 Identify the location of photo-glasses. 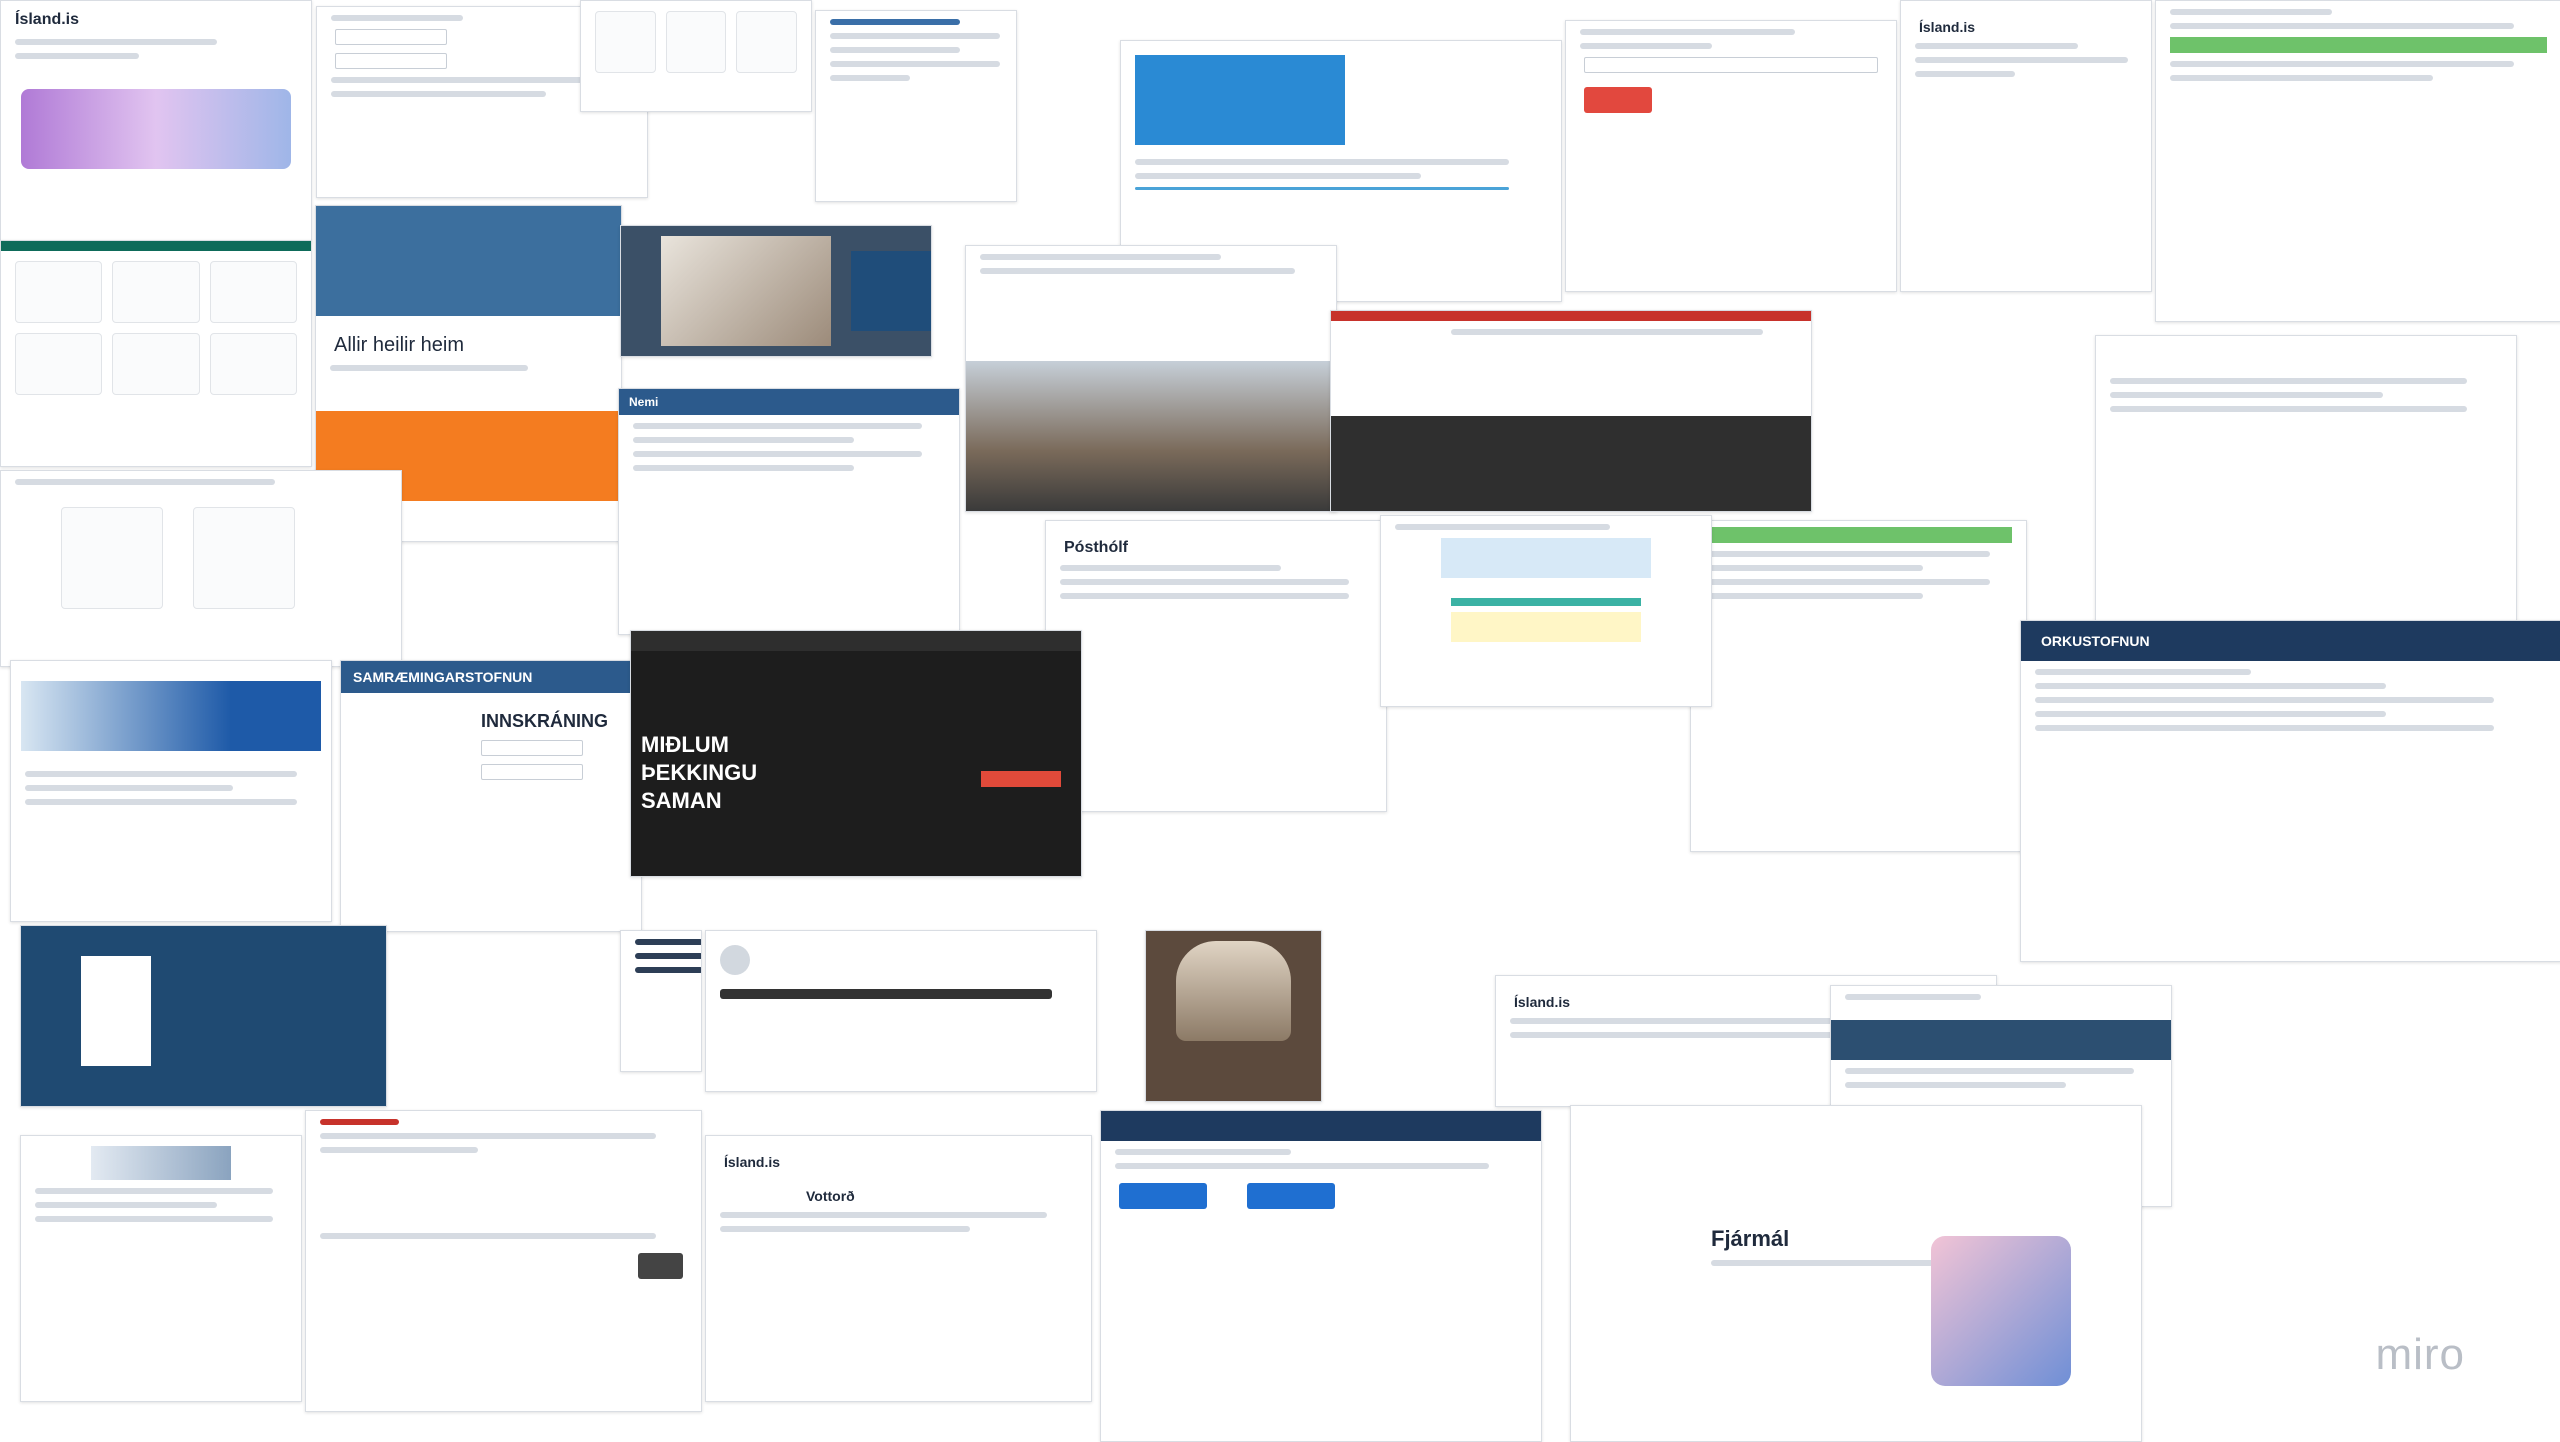
(746, 291).